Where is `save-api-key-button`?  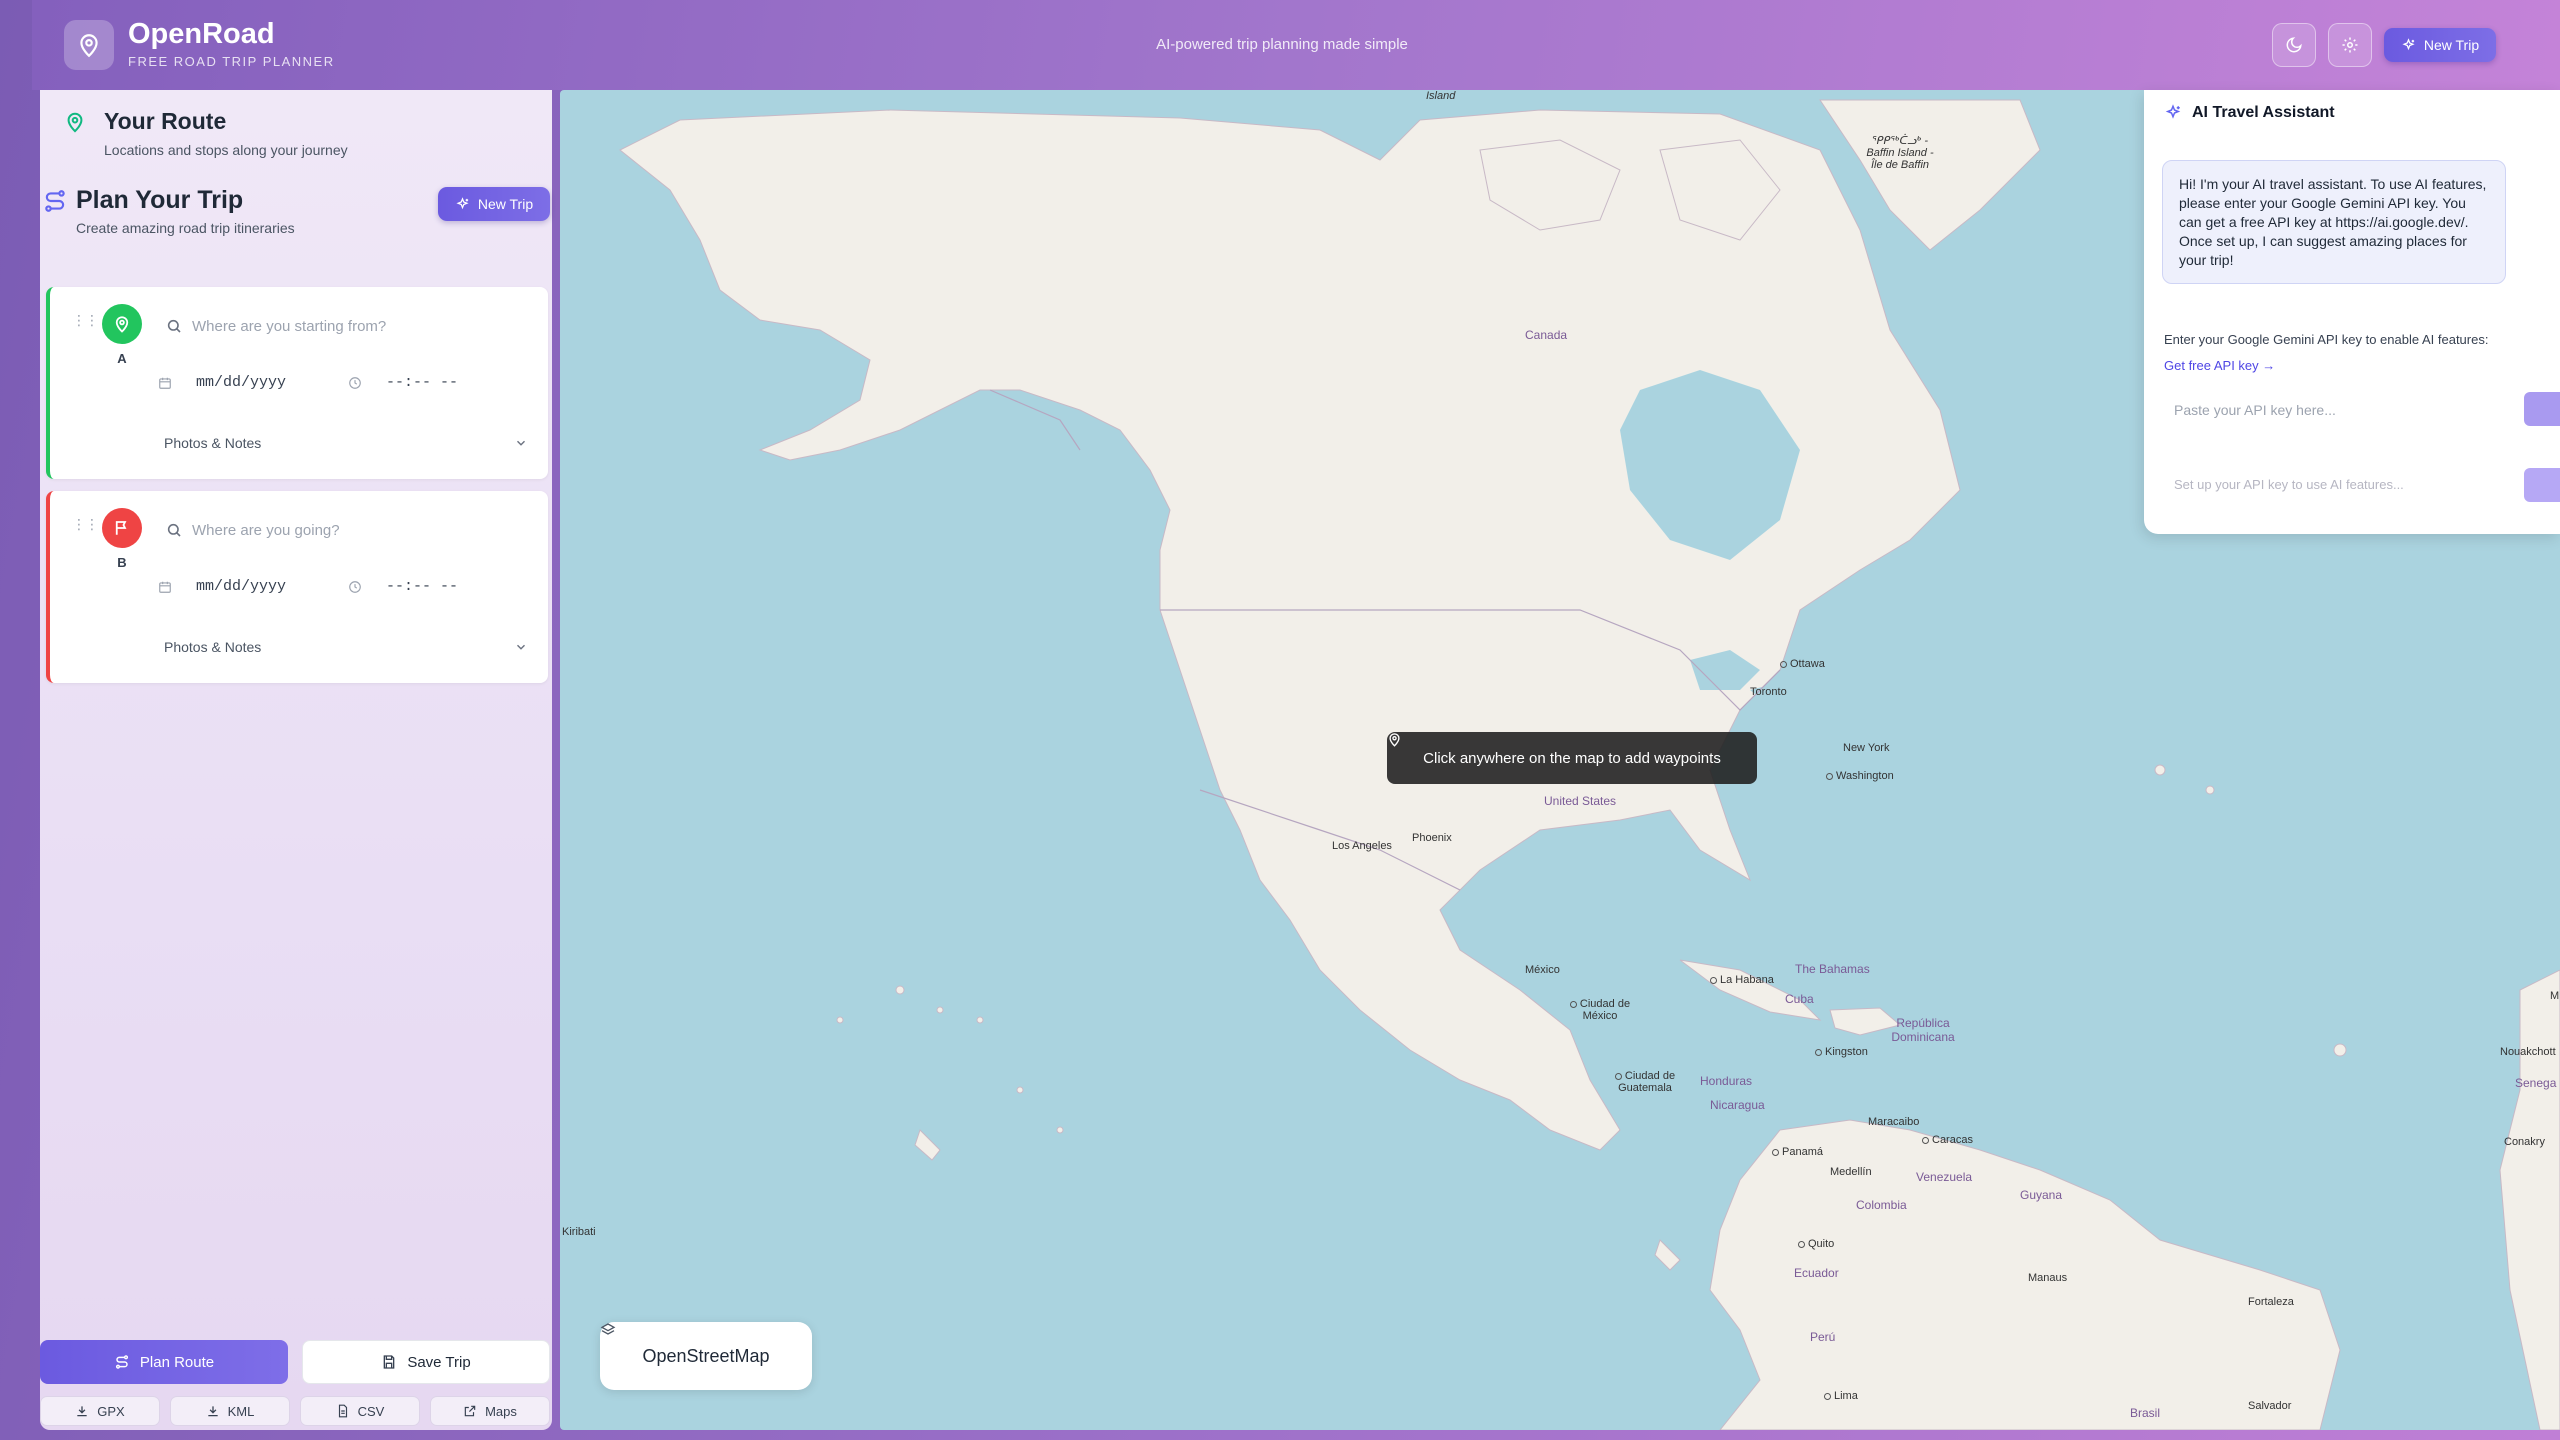
save-api-key-button is located at coordinates (2542, 409).